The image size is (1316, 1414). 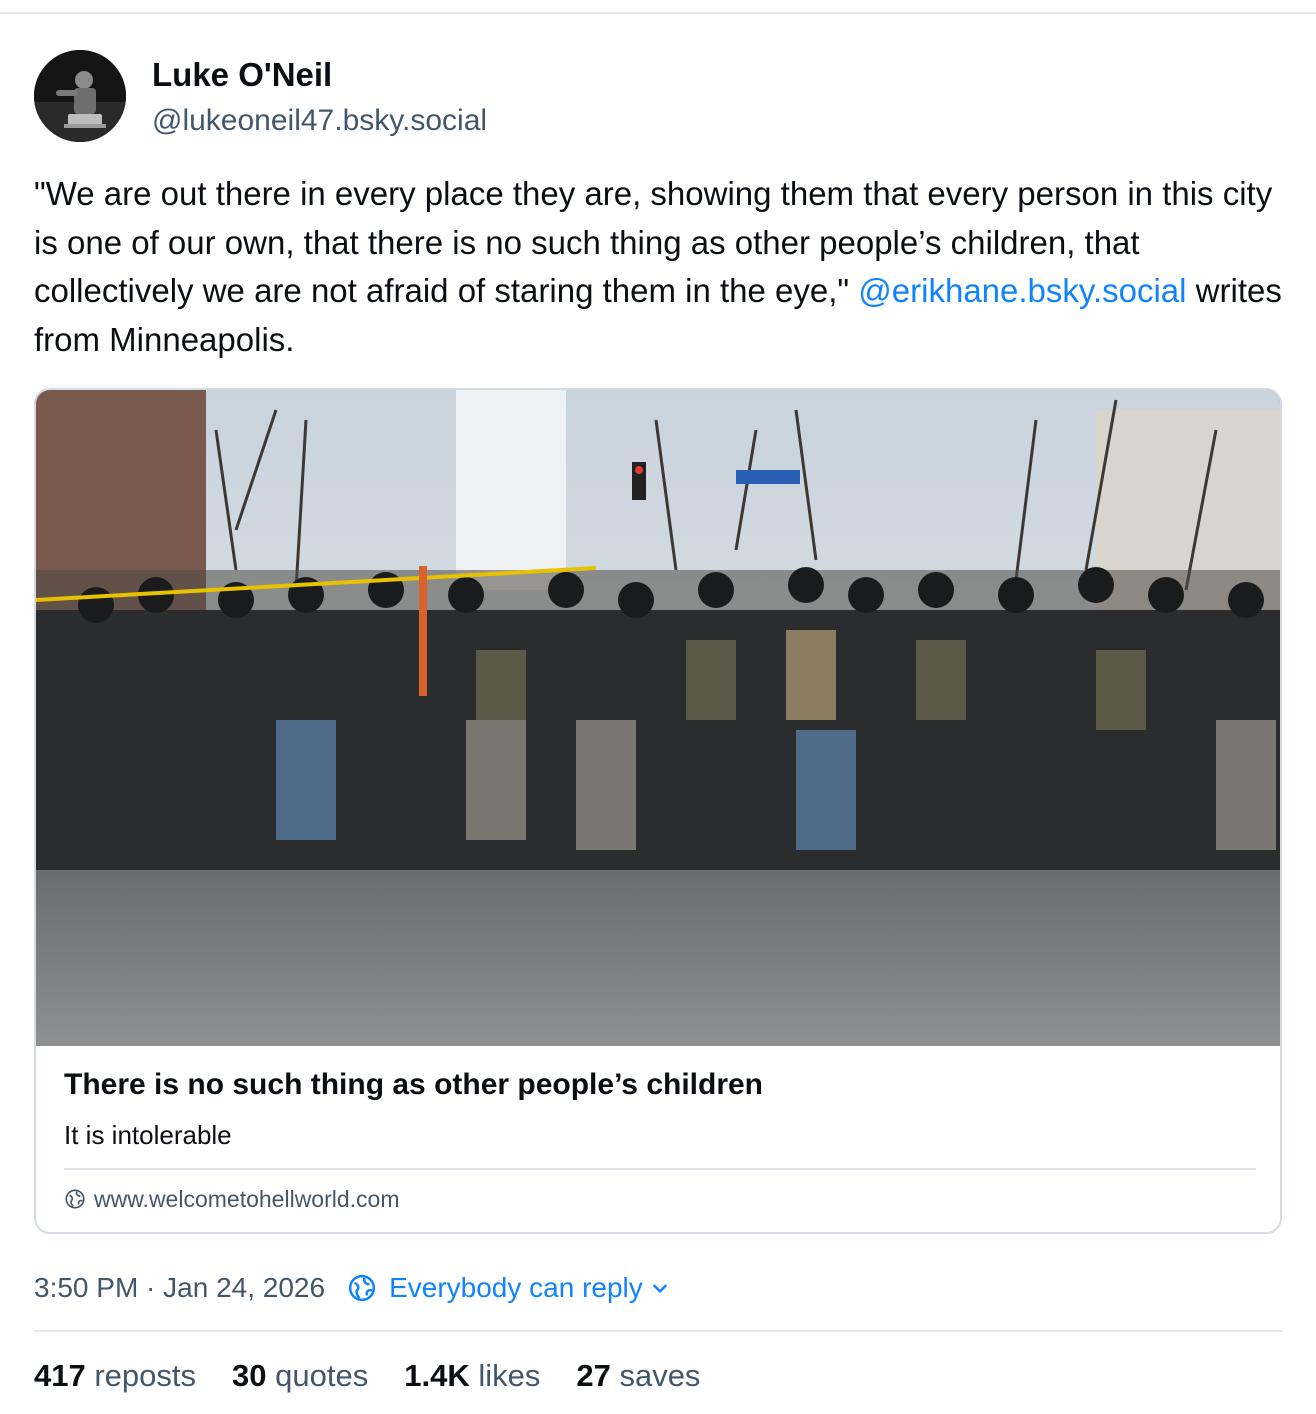 What do you see at coordinates (148, 1135) in the screenshot?
I see `link-card-description: It is intolerable` at bounding box center [148, 1135].